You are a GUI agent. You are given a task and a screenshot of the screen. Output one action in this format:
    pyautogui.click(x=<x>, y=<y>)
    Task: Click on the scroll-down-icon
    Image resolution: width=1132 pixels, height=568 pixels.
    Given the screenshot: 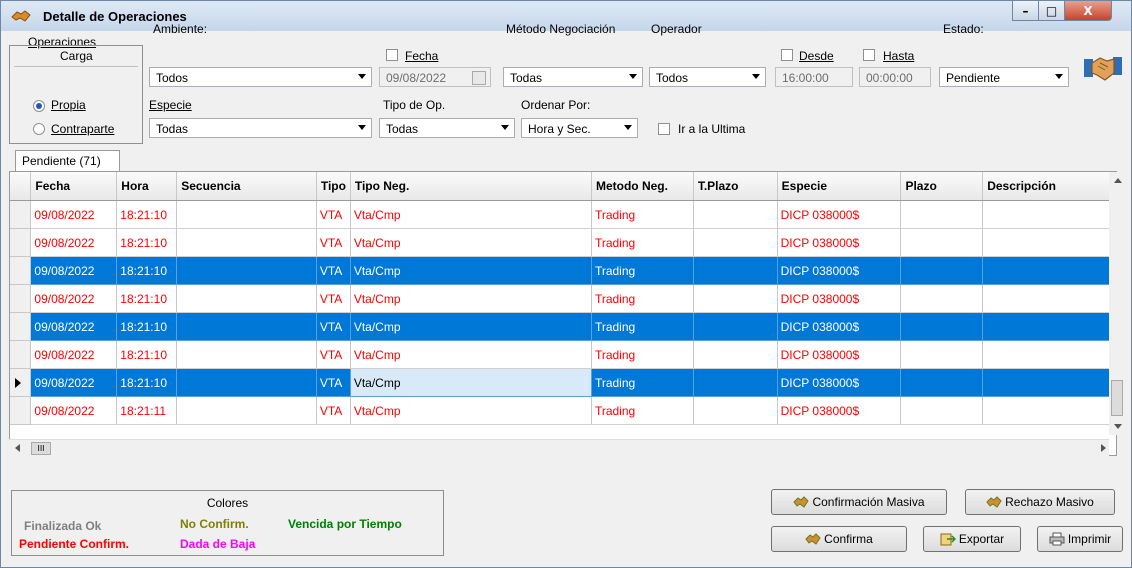 What is the action you would take?
    pyautogui.click(x=1118, y=426)
    